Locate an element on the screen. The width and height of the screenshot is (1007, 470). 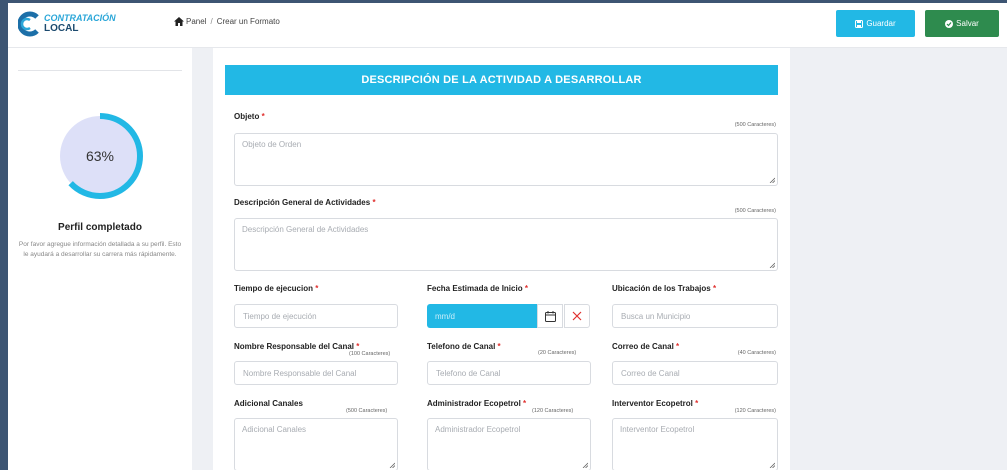
tiempo-placeholder: Tiempo de ejecución is located at coordinates (280, 316).